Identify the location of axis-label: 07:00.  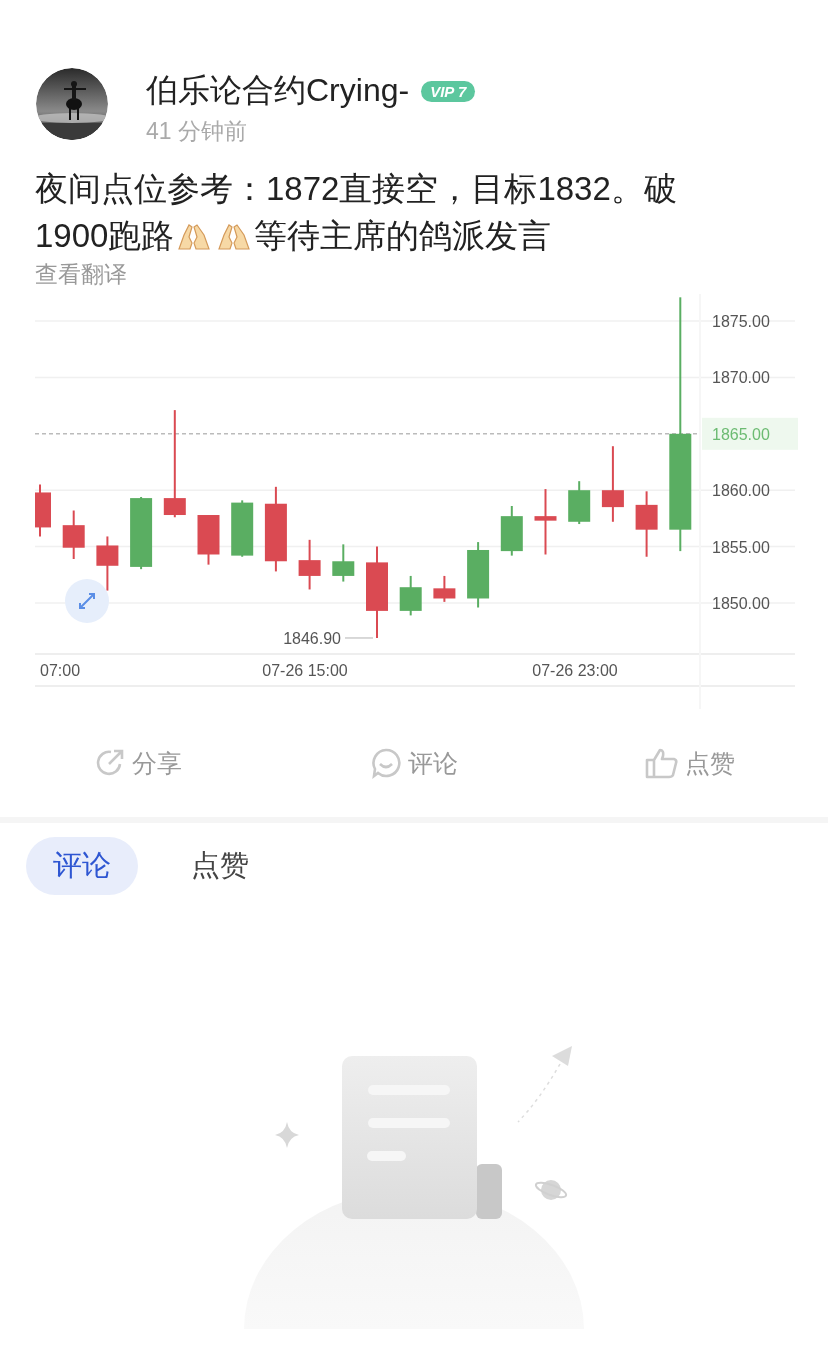
(60, 670).